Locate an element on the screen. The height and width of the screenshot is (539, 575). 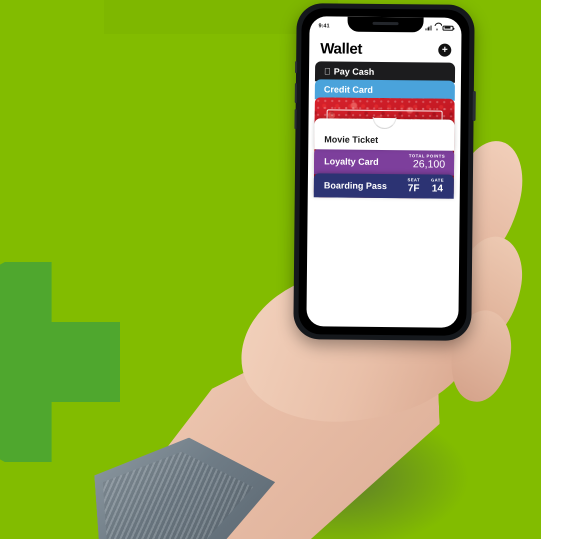
display-notch is located at coordinates (385, 24).